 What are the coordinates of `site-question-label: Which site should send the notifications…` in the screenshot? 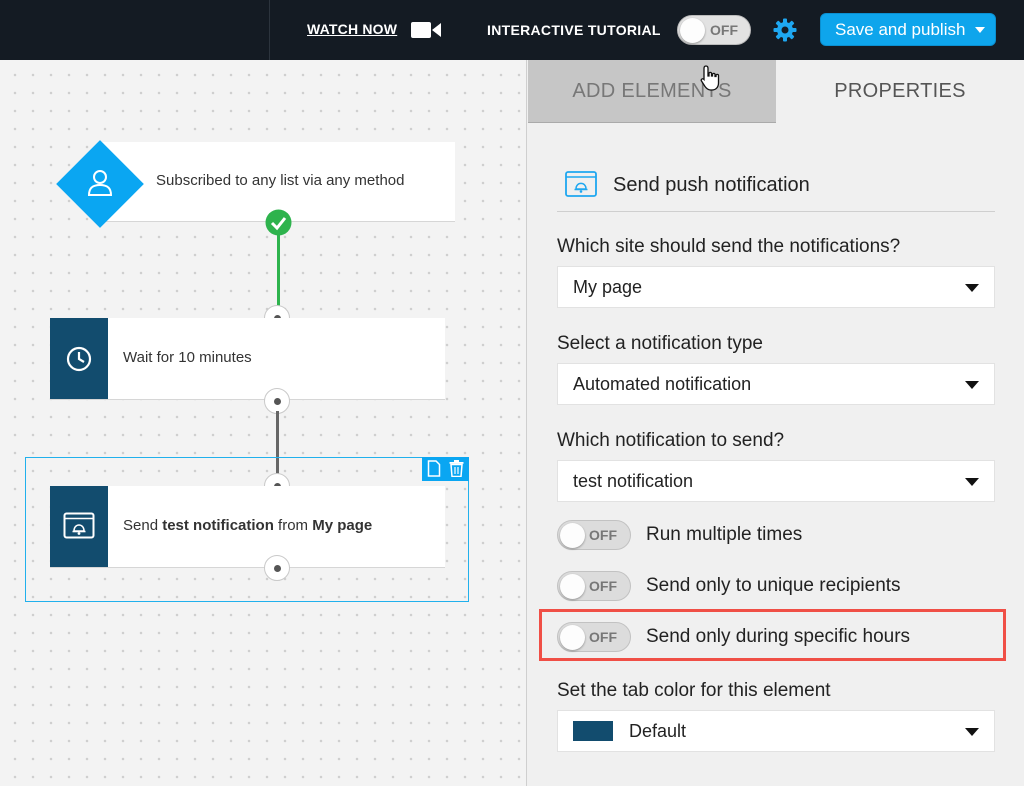 It's located at (729, 246).